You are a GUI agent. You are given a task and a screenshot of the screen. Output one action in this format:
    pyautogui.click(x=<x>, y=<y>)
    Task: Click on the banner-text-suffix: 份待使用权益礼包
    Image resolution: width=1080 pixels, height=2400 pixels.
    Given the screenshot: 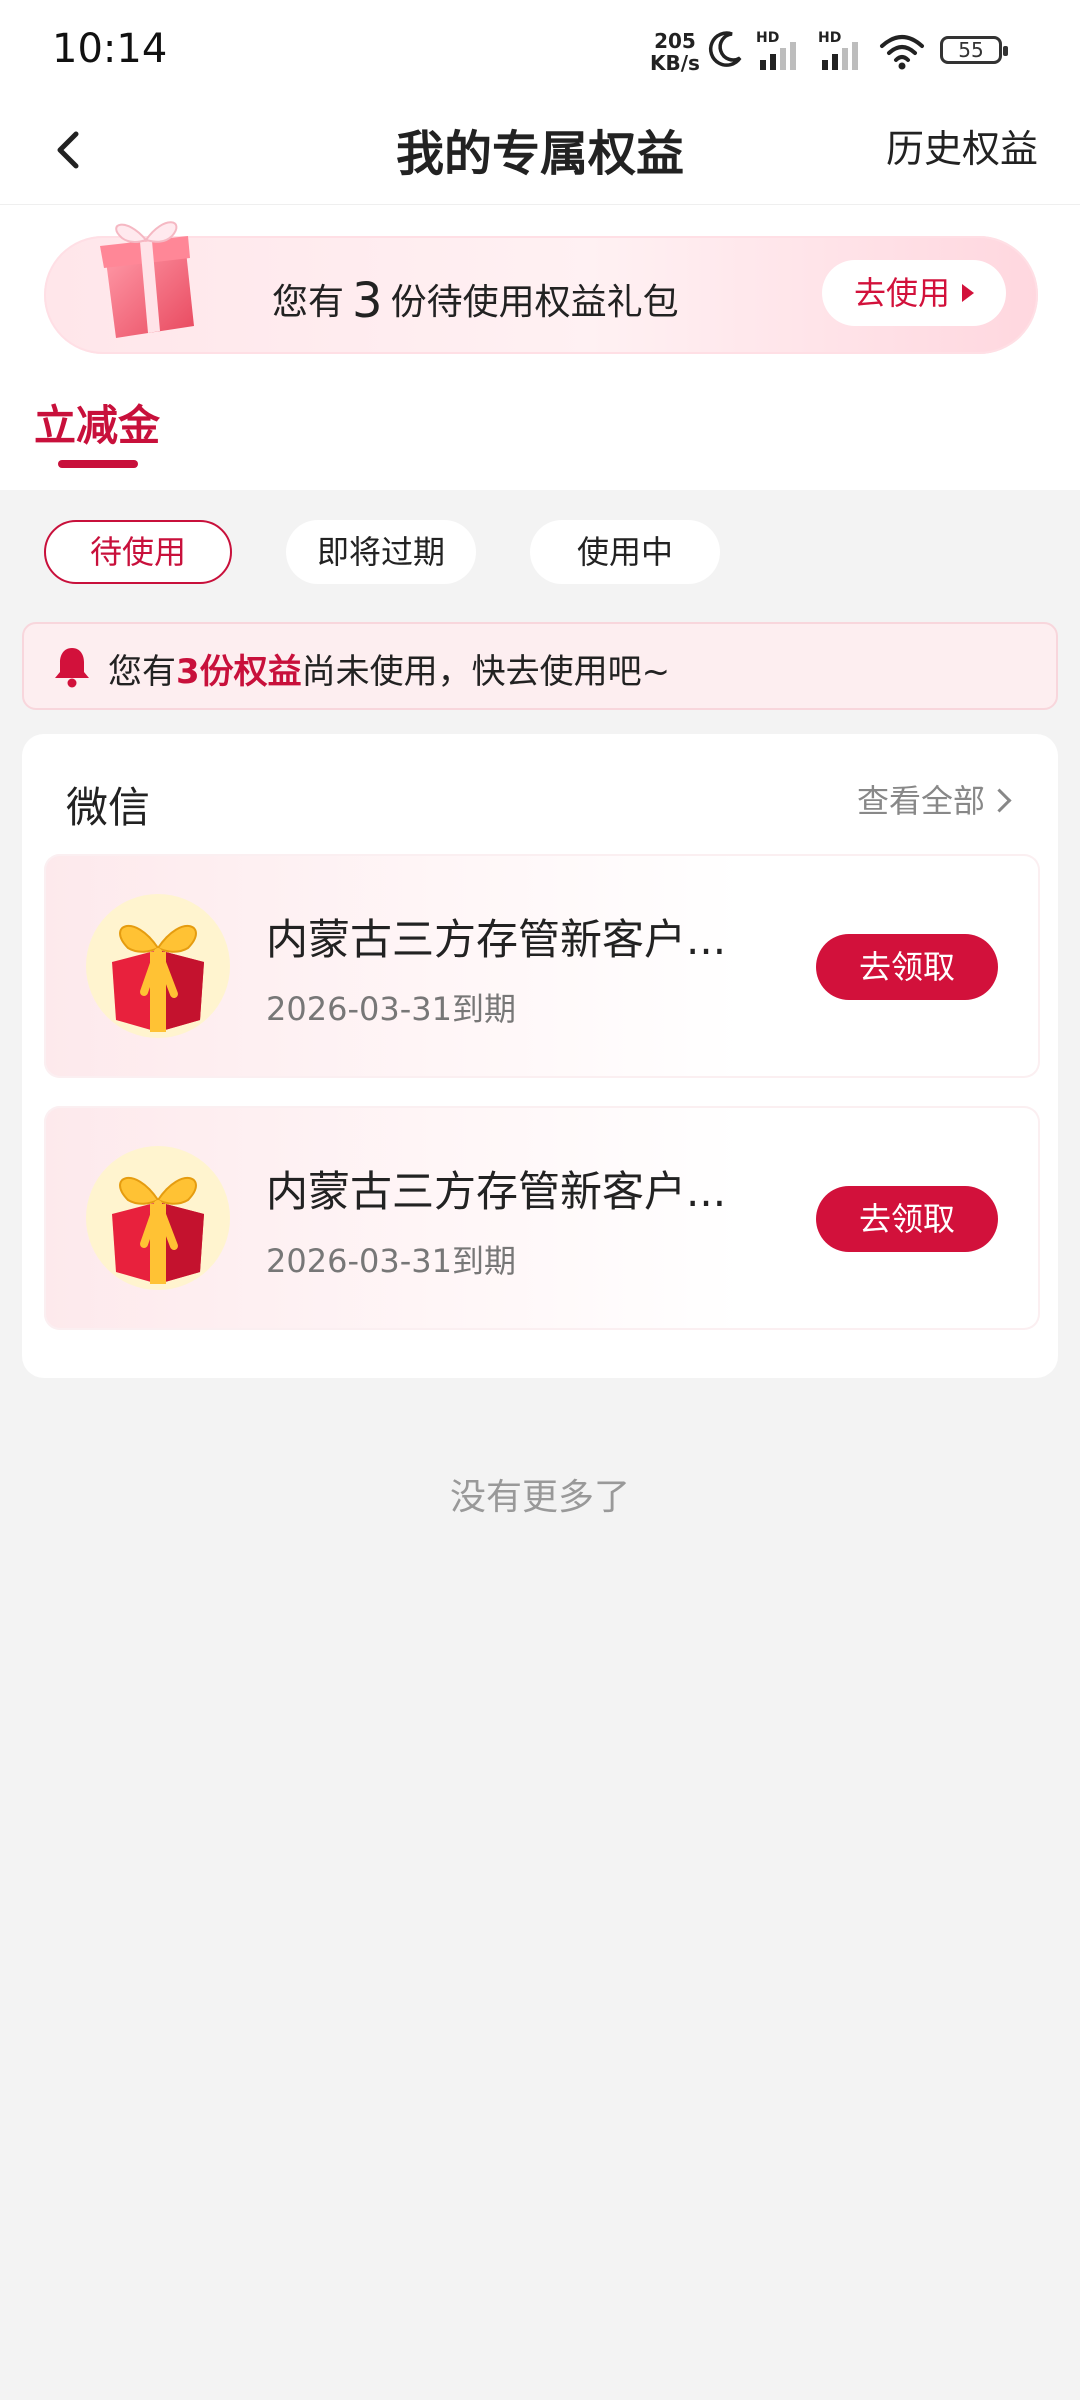 What is the action you would take?
    pyautogui.click(x=534, y=302)
    